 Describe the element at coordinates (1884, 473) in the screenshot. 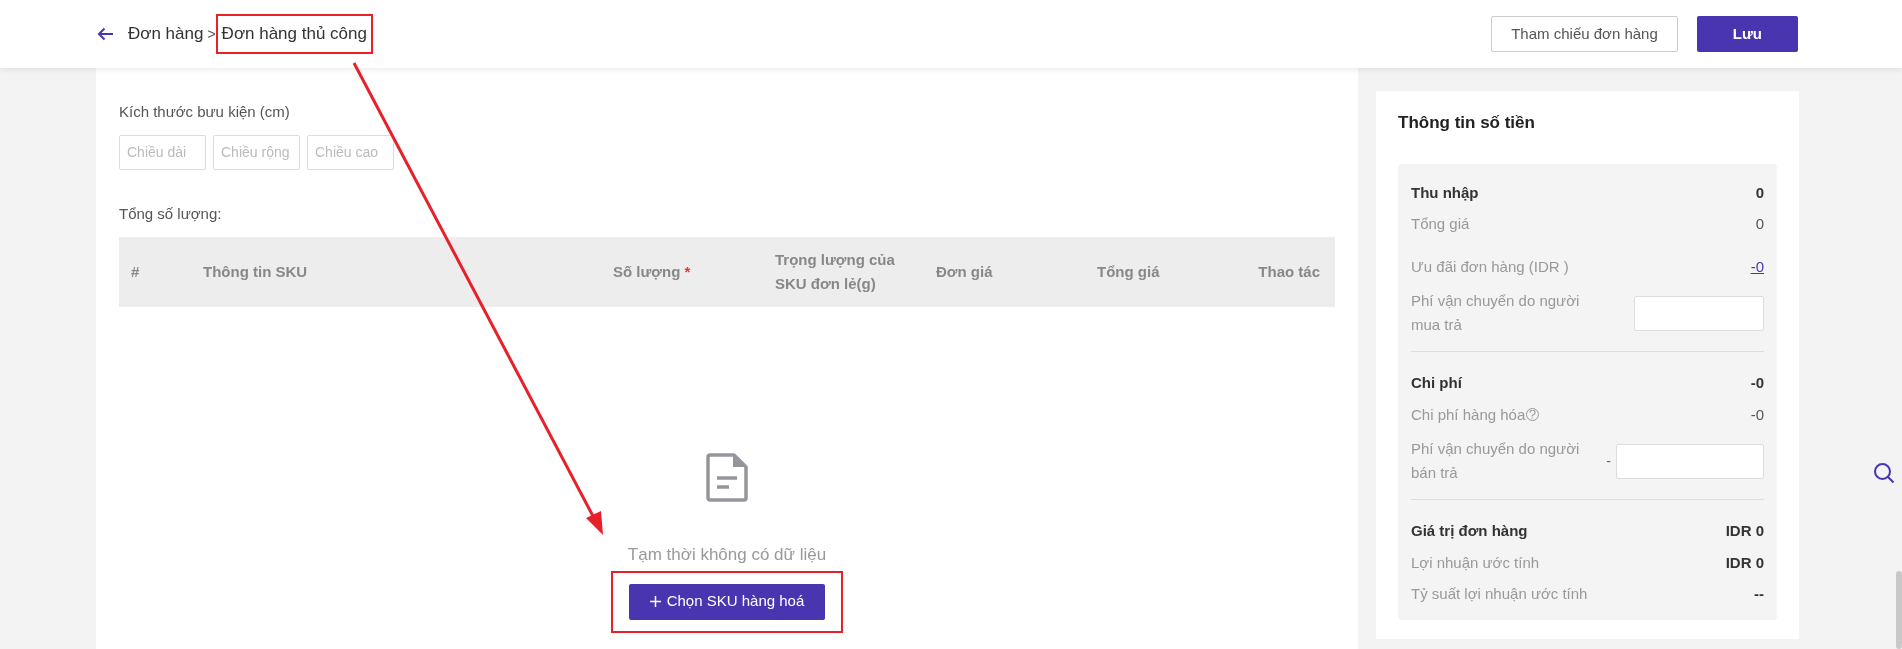

I see `search-icon` at that location.